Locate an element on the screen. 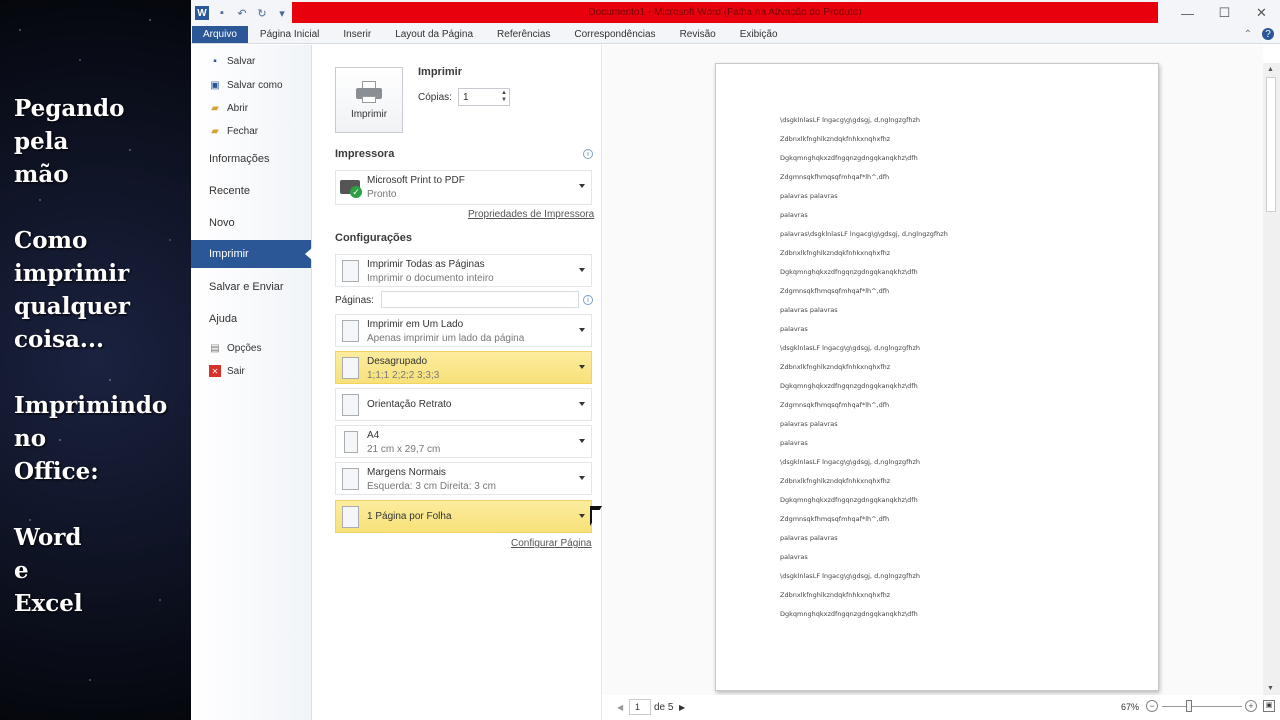 This screenshot has width=1280, height=720. copies-value: 1 is located at coordinates (466, 97).